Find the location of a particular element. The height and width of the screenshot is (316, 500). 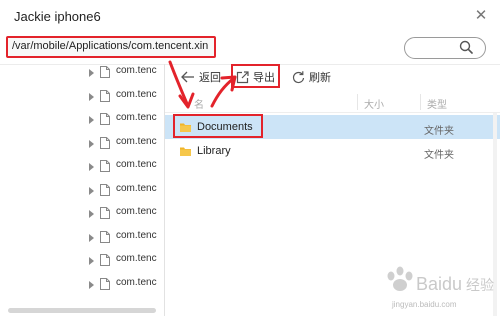

watermark-brand: Baidu is located at coordinates (439, 284).